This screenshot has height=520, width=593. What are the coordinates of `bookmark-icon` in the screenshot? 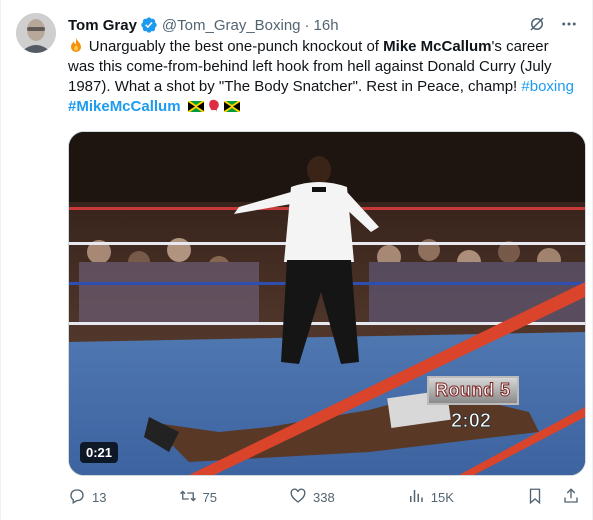 It's located at (535, 497).